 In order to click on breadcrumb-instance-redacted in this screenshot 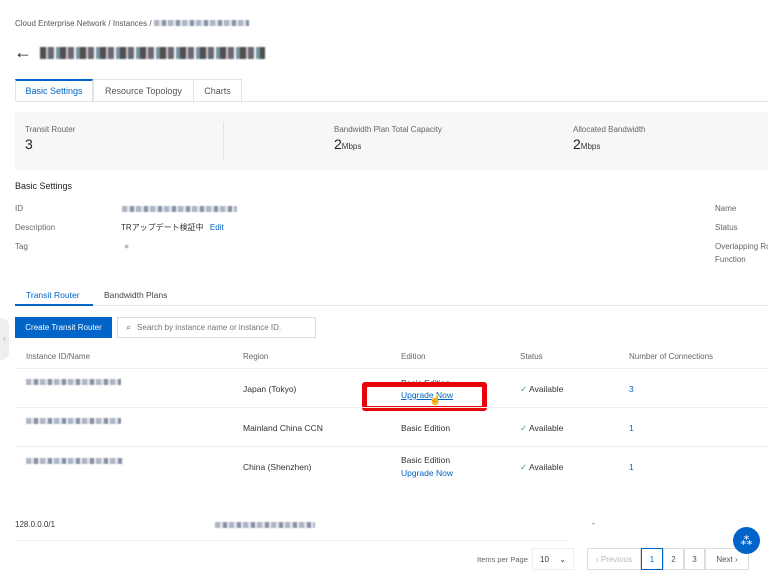, I will do `click(201, 23)`.